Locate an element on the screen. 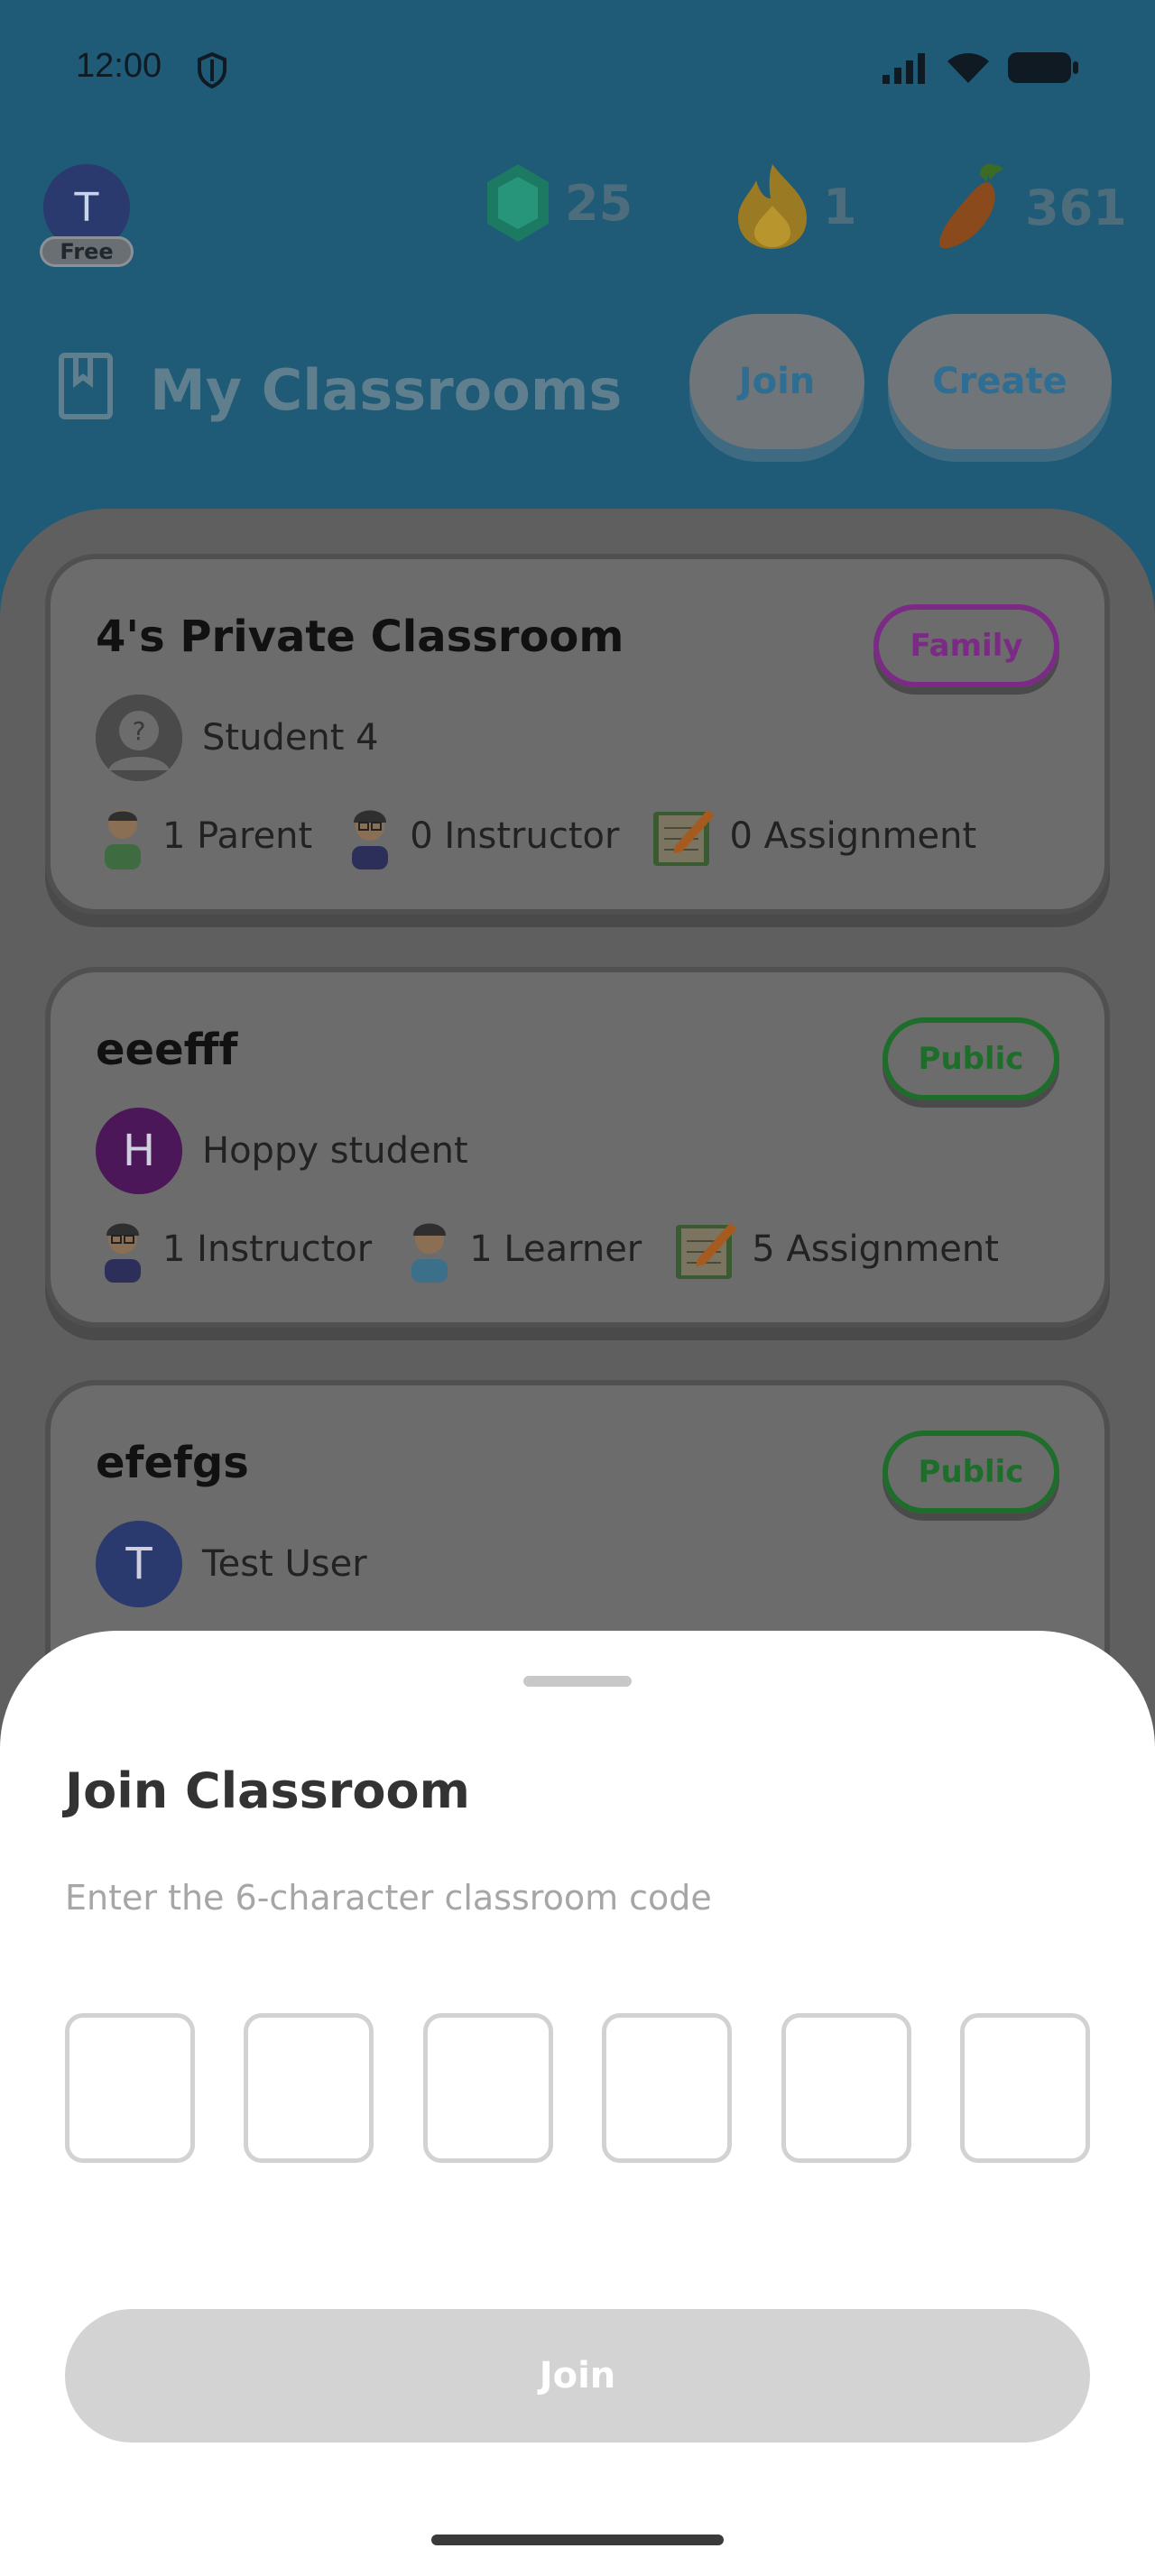  status-time: 12:00 is located at coordinates (119, 66).